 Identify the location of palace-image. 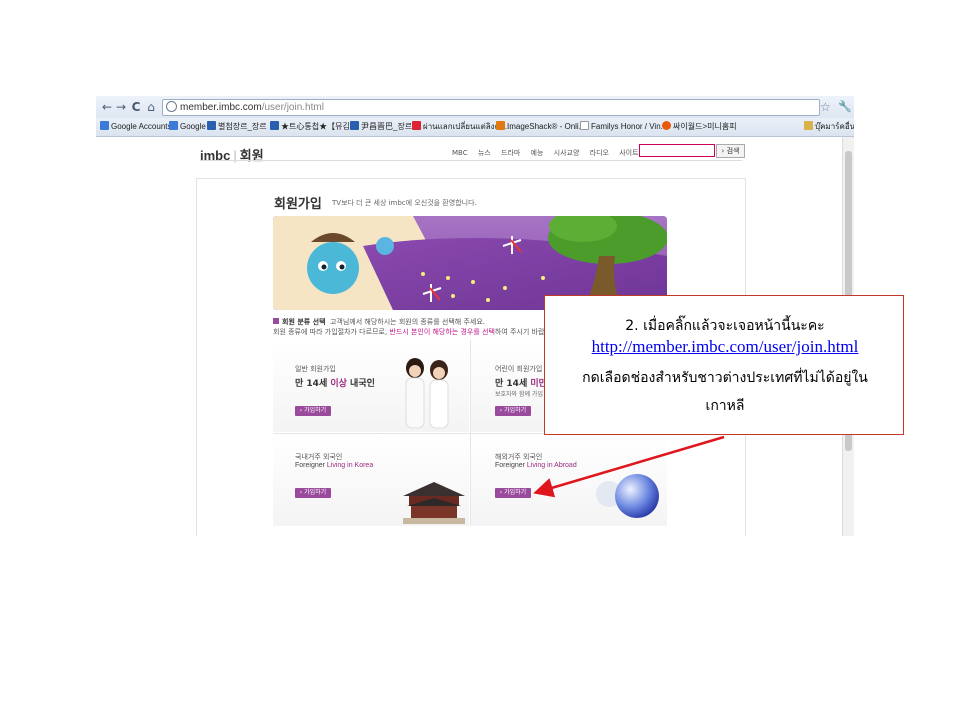
(434, 503).